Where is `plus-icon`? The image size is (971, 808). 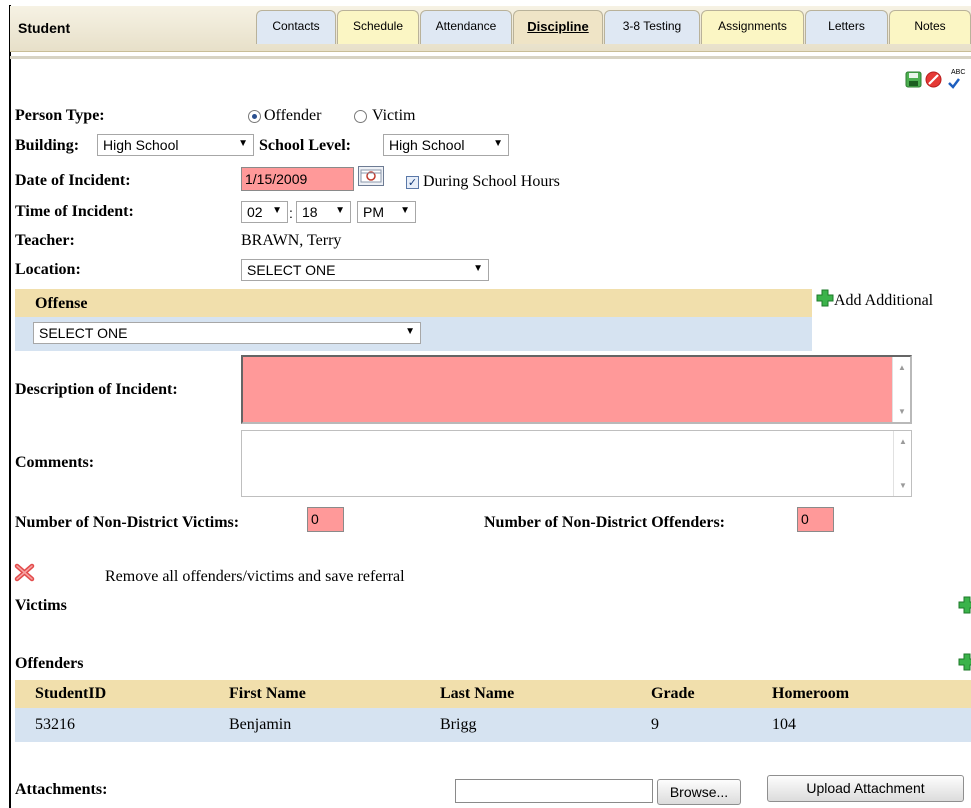 plus-icon is located at coordinates (825, 298).